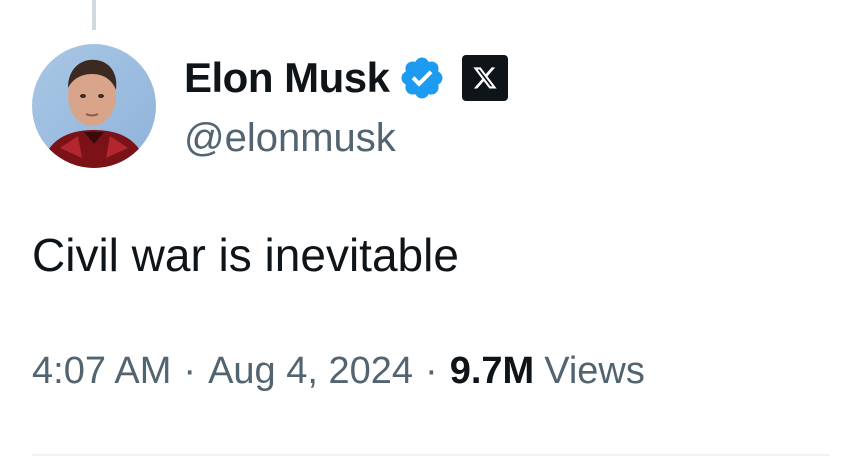  I want to click on views-count: 9.7M, so click(492, 371).